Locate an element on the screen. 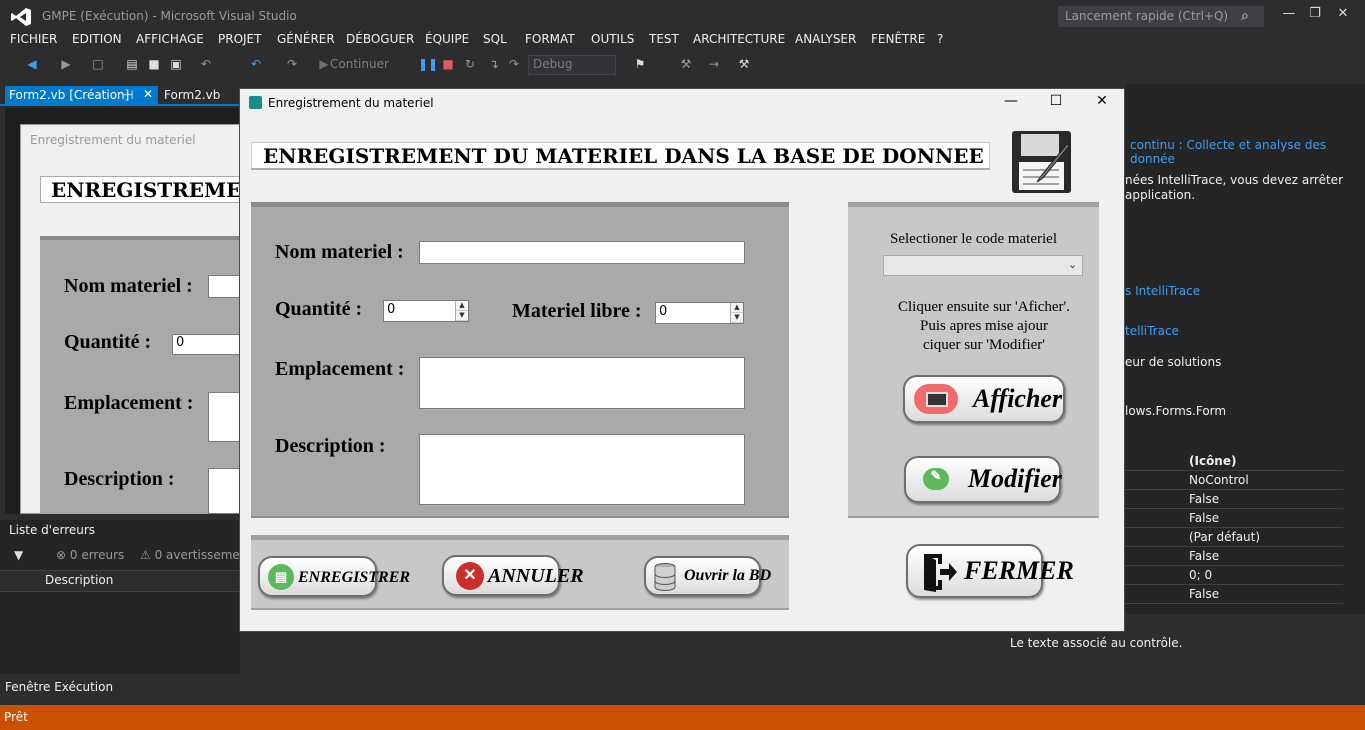 This screenshot has height=730, width=1365. minimize-button: — is located at coordinates (1289, 16).